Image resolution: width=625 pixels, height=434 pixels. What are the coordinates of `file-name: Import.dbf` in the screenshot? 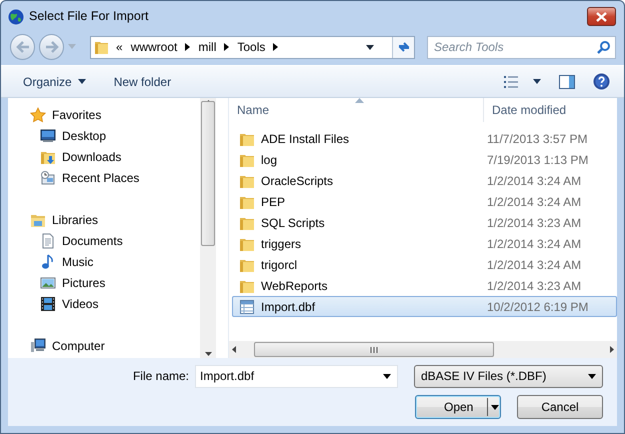 It's located at (288, 307).